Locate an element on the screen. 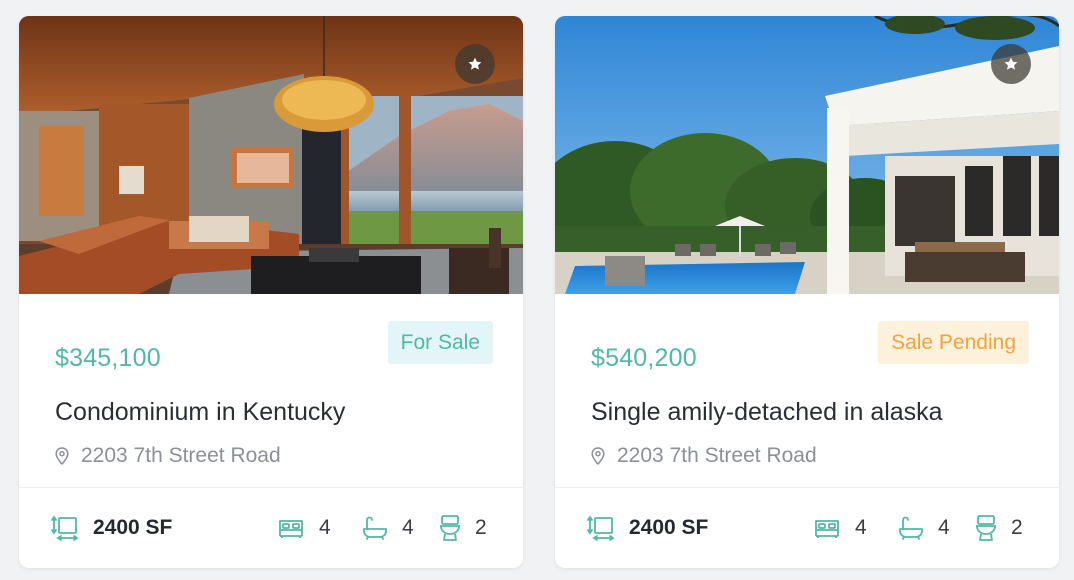  listing-title: Single amily-detached in alaska is located at coordinates (767, 412).